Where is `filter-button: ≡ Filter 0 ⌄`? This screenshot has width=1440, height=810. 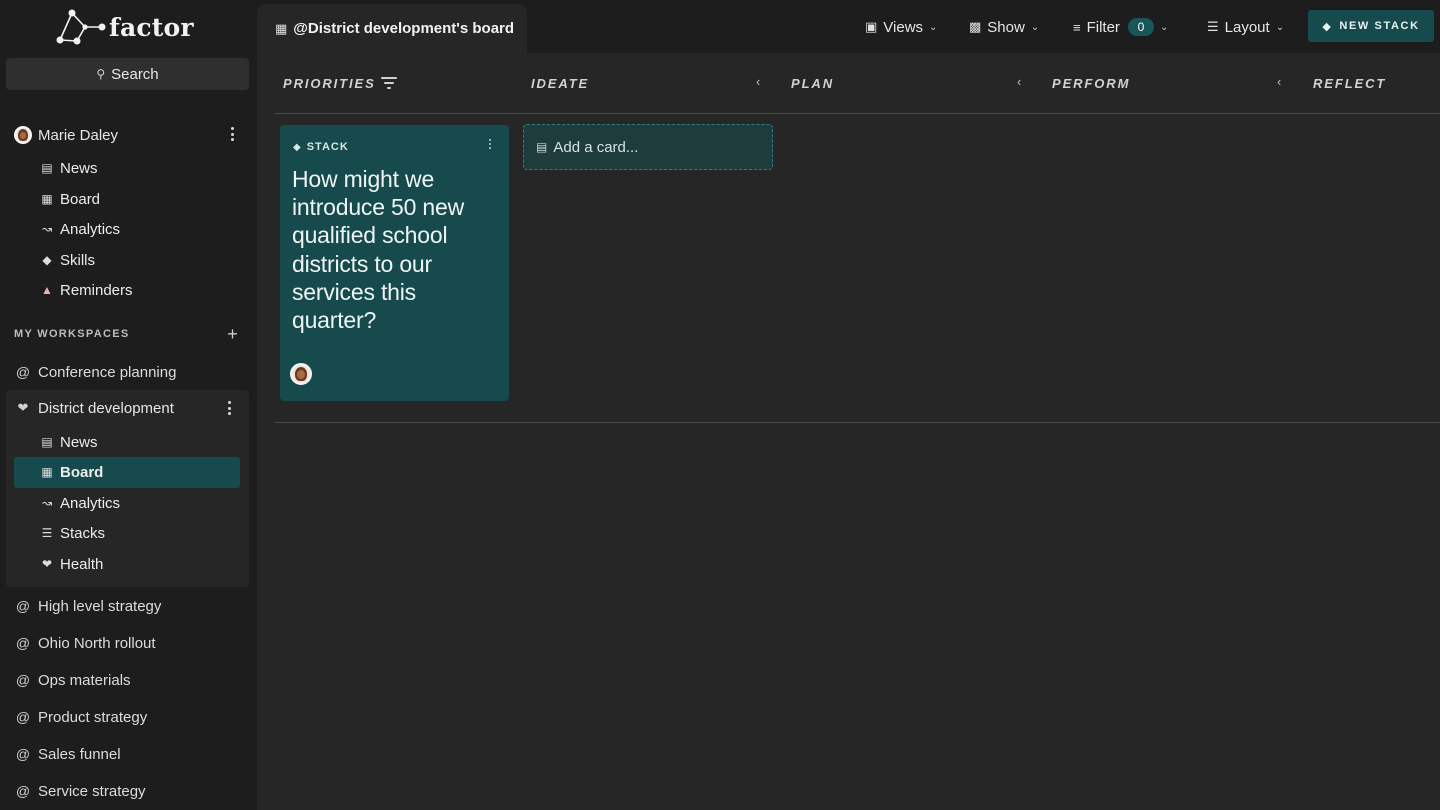
filter-button: ≡ Filter 0 ⌄ is located at coordinates (1120, 27).